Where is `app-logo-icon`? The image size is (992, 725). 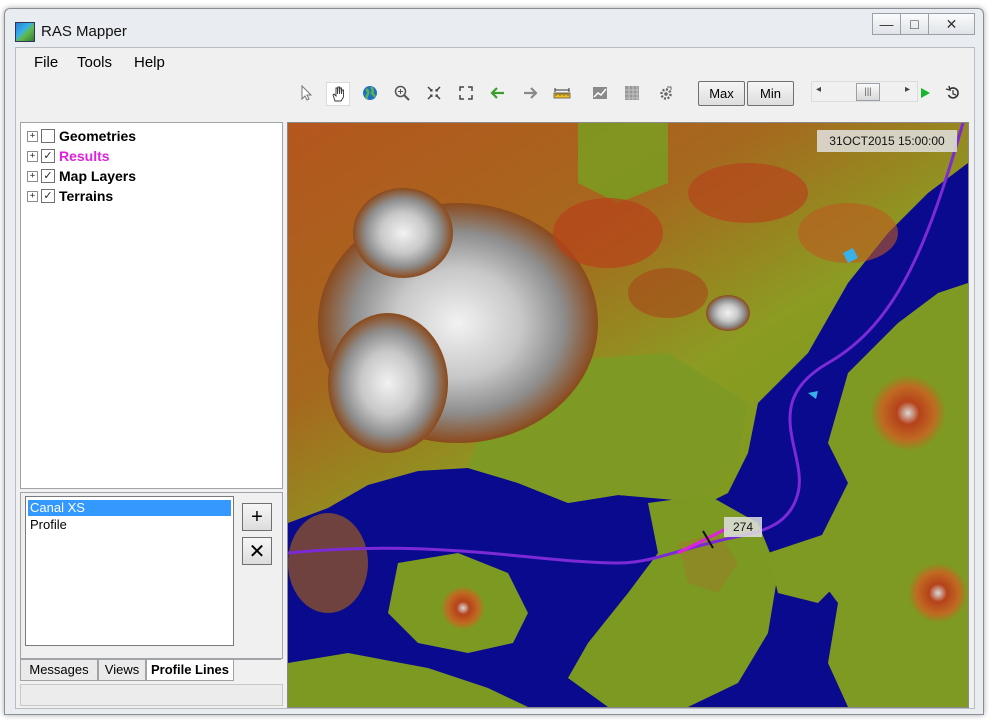 app-logo-icon is located at coordinates (25, 32).